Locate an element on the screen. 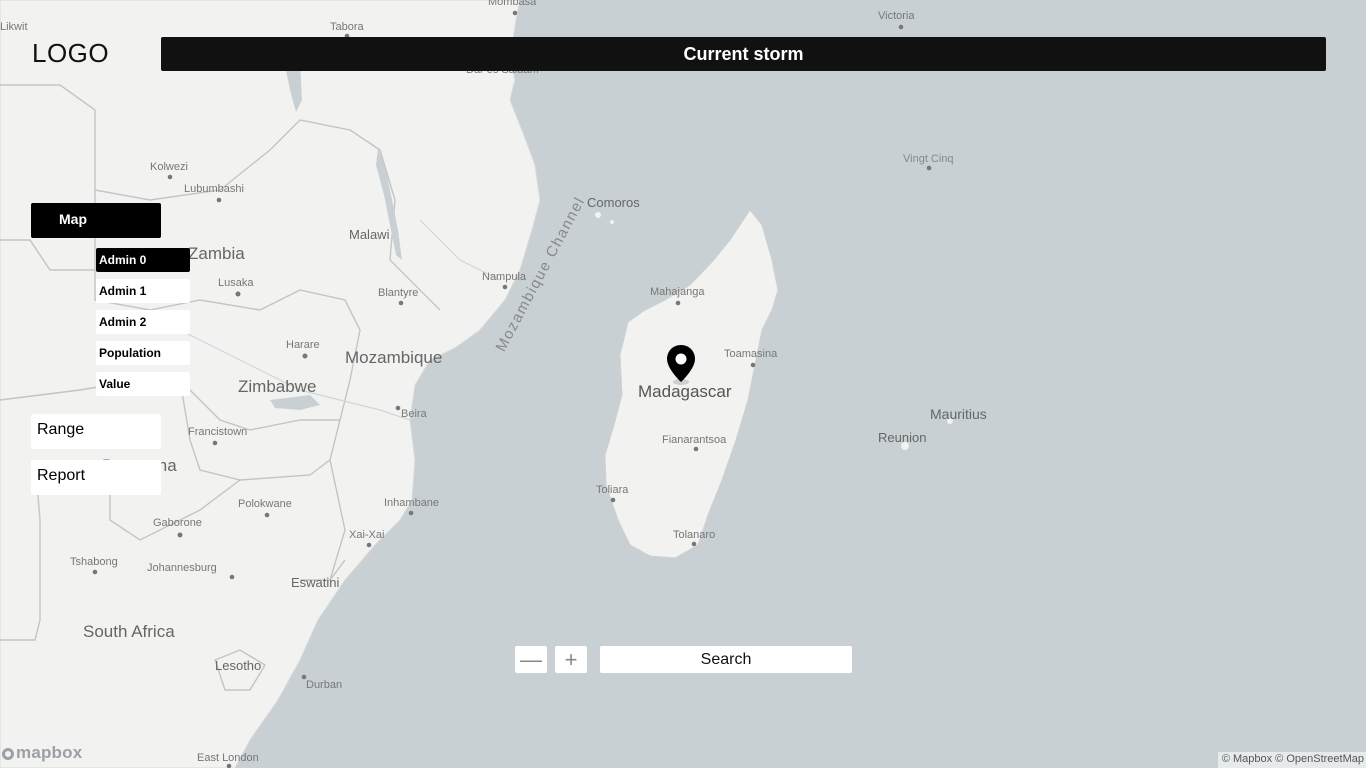 The image size is (1366, 768). layer-admin-1-button: Admin 1 is located at coordinates (143, 291).